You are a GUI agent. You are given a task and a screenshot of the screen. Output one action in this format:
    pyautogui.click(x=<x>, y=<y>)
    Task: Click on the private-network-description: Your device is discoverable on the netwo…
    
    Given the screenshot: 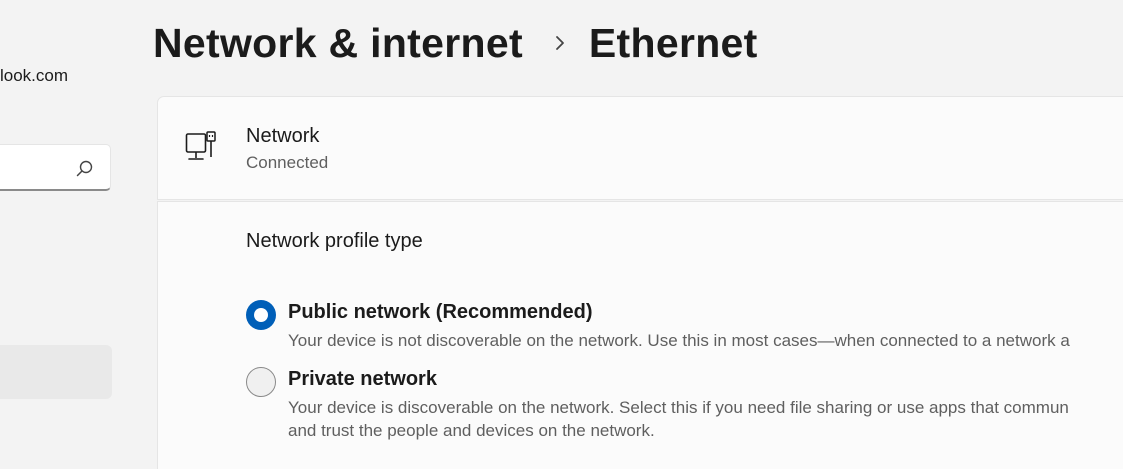 What is the action you would take?
    pyautogui.click(x=678, y=419)
    